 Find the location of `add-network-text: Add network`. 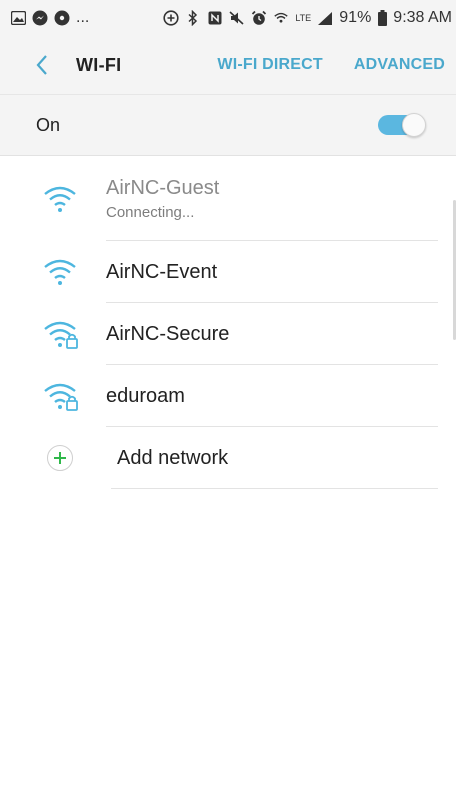

add-network-text: Add network is located at coordinates (172, 458).